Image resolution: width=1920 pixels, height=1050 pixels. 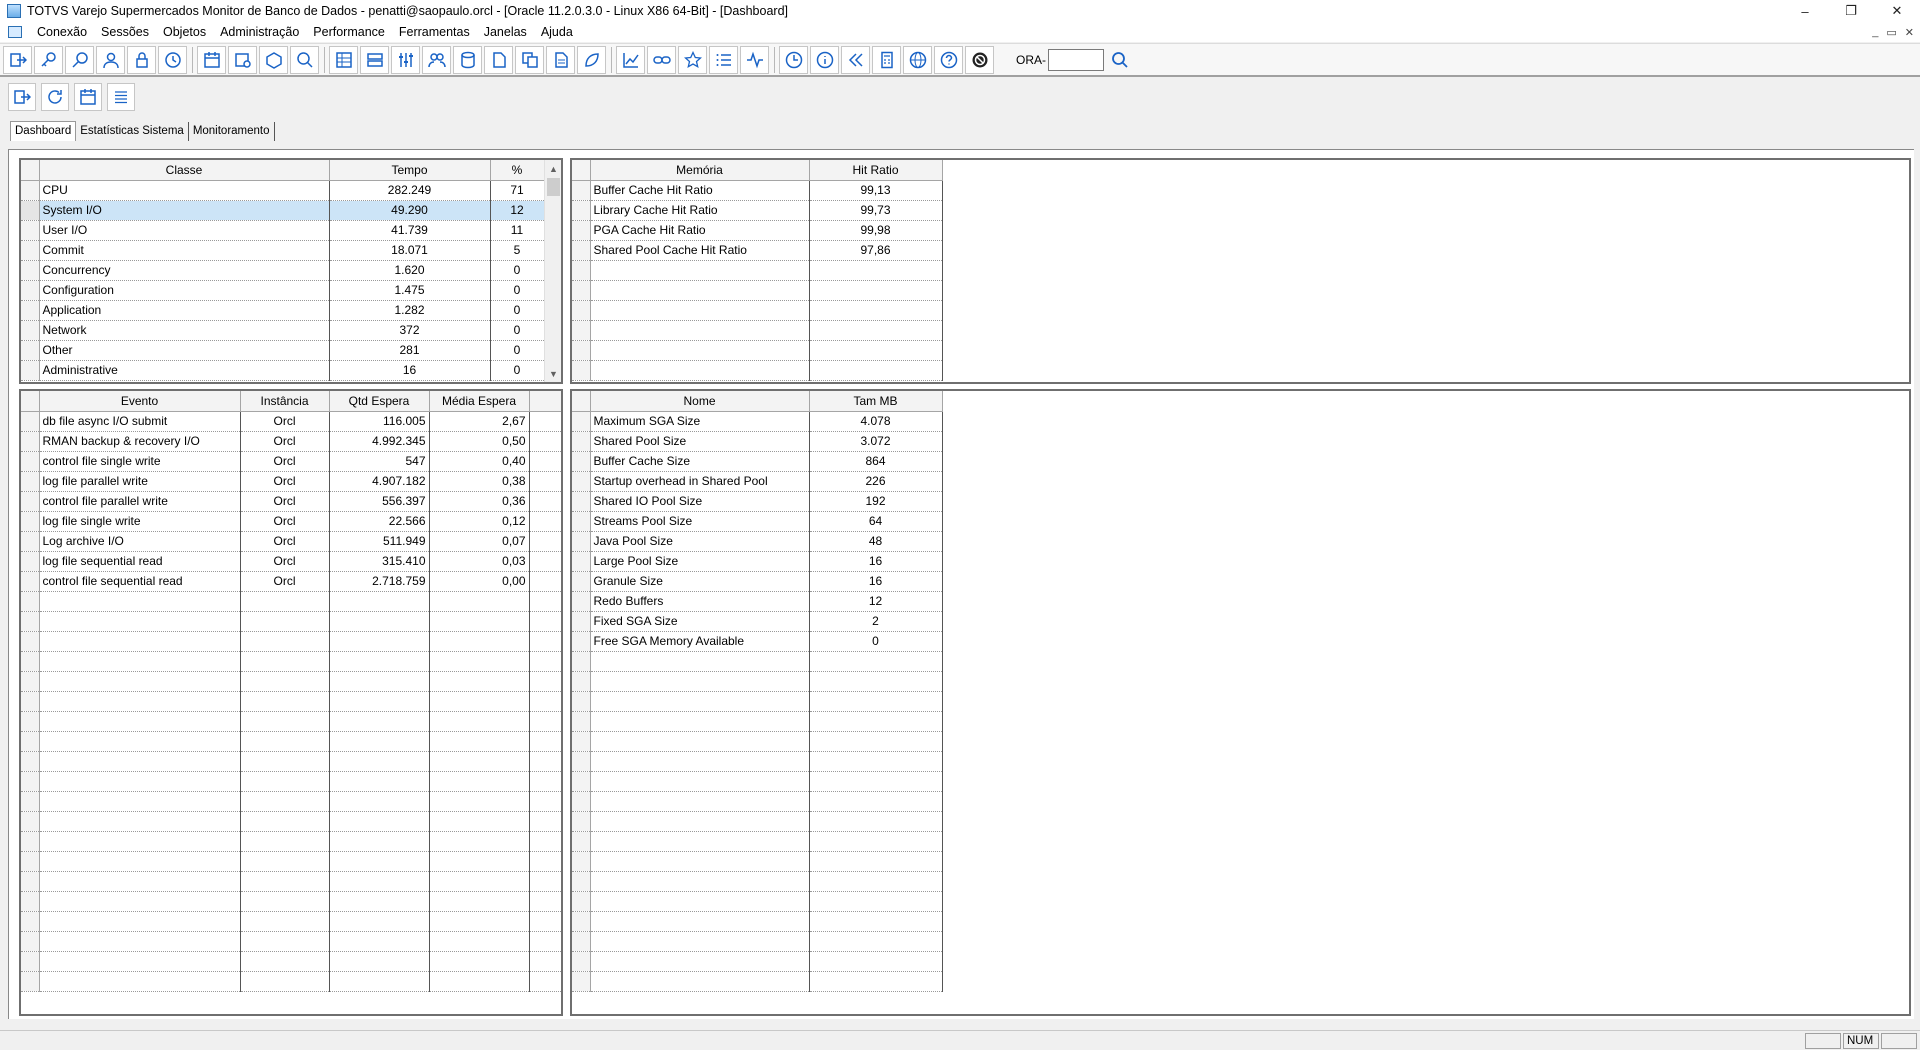 What do you see at coordinates (876, 210) in the screenshot?
I see `cell-hit-ratio: 99,73` at bounding box center [876, 210].